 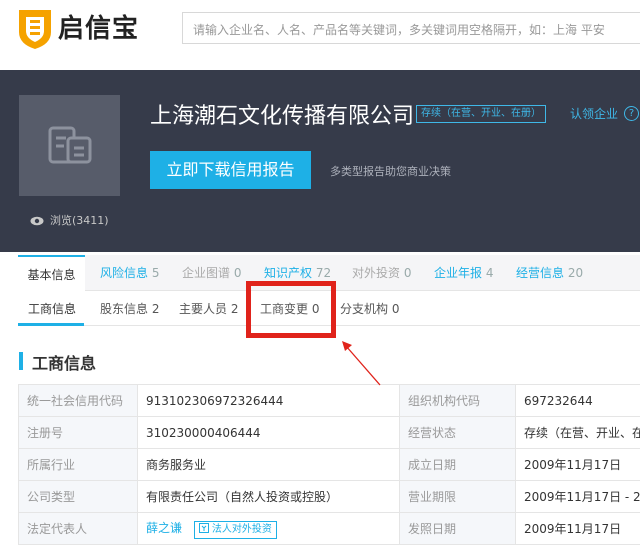 I want to click on tab-annual-report: 企业年报 4, so click(x=463, y=273).